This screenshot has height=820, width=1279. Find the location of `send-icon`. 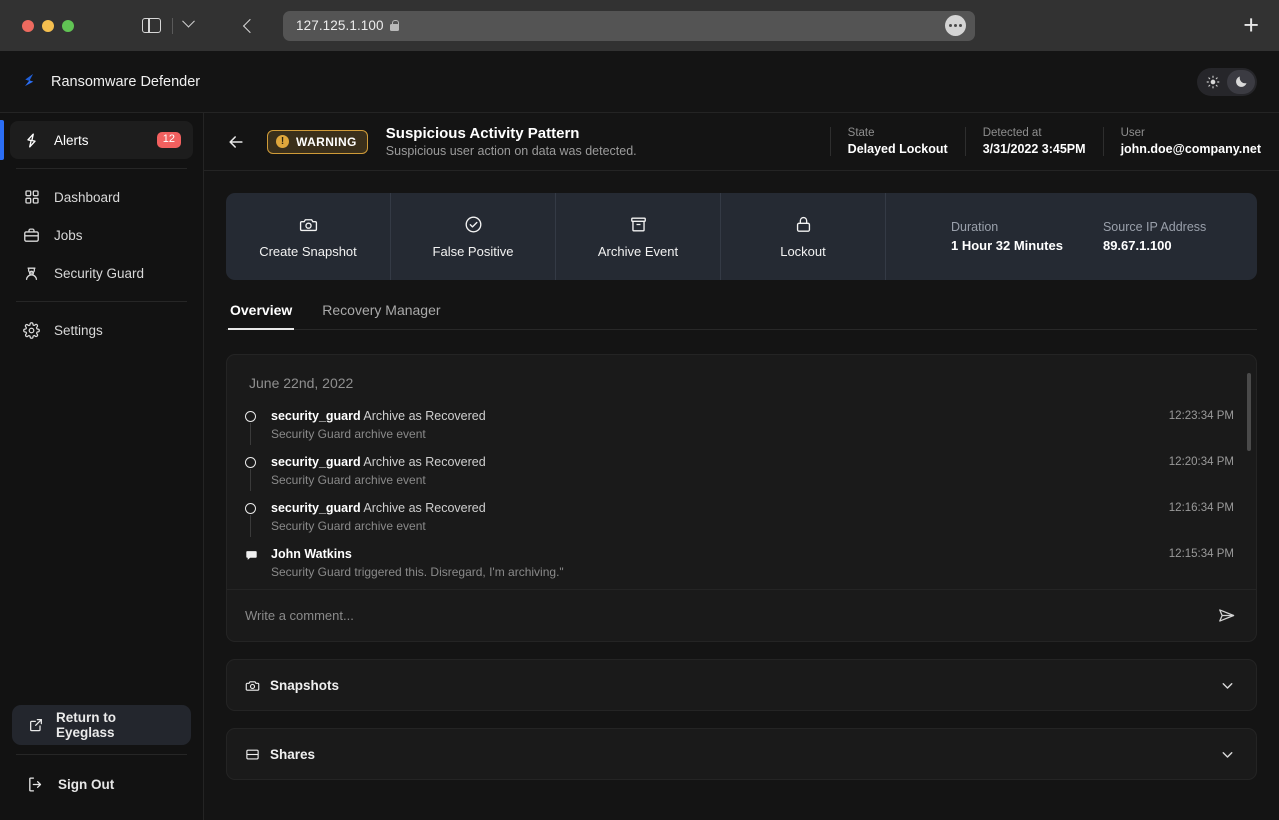

send-icon is located at coordinates (1226, 615).